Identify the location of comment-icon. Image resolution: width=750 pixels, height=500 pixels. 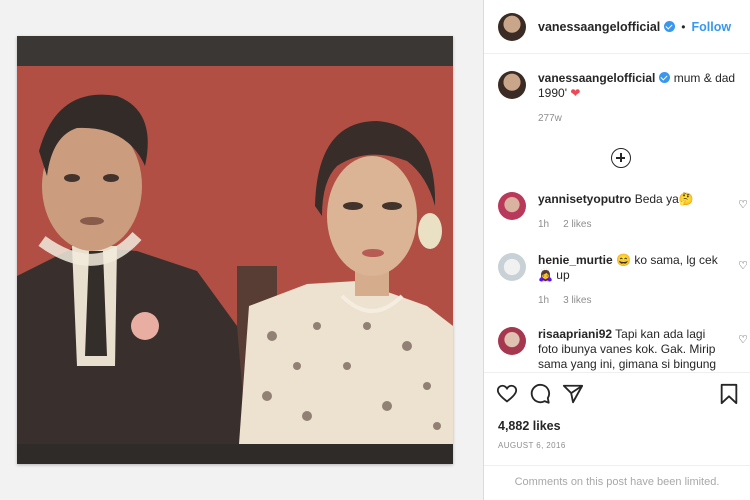
(540, 394).